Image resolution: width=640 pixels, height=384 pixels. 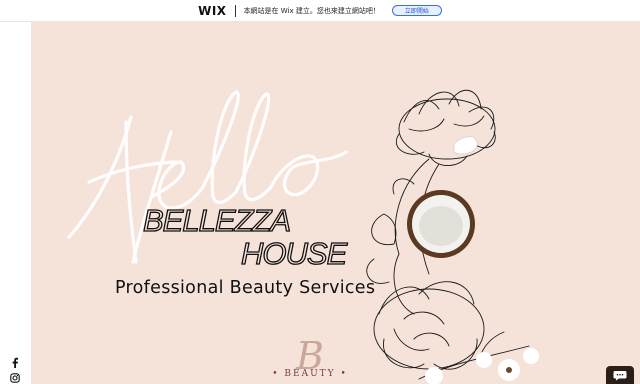 What do you see at coordinates (310, 360) in the screenshot?
I see `beauty-logo: B • BEAUTY •` at bounding box center [310, 360].